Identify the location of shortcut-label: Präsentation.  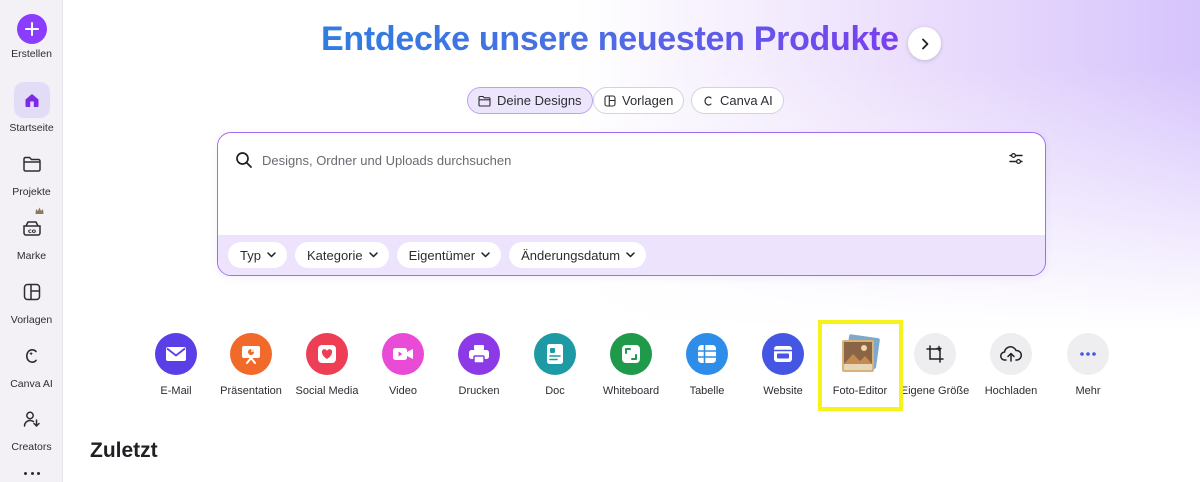
(251, 391).